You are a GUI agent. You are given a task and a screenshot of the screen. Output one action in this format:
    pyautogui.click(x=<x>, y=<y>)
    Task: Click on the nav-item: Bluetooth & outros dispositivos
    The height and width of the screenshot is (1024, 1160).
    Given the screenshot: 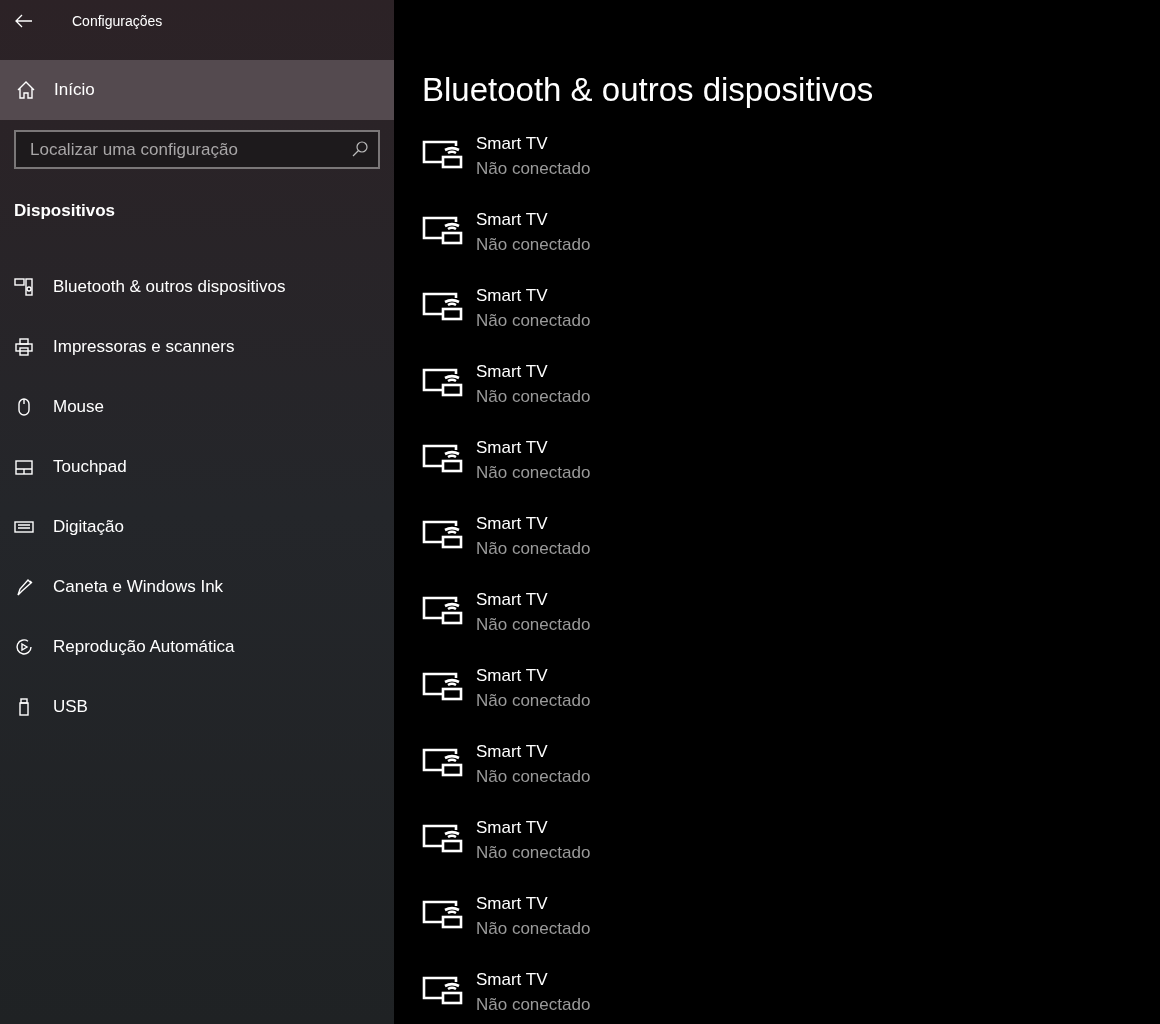 What is the action you would take?
    pyautogui.click(x=197, y=286)
    